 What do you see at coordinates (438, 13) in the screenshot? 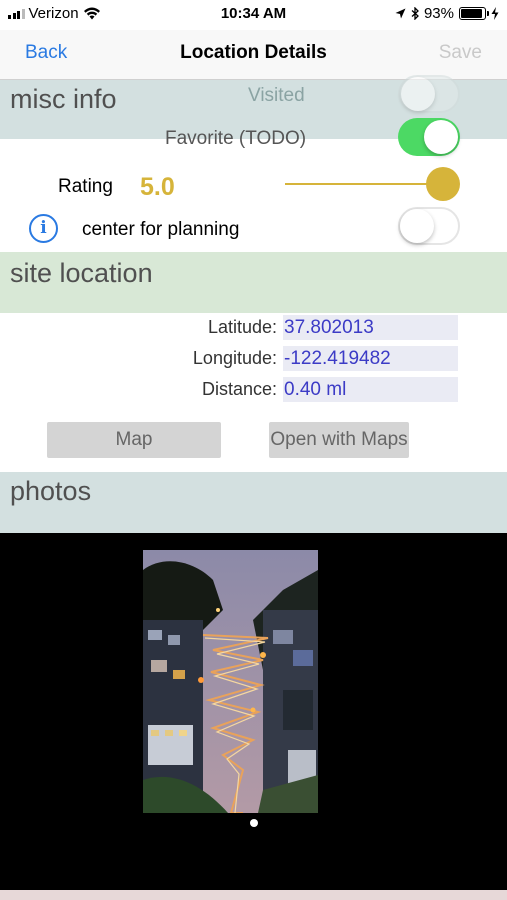
I see `battery-percent: 93%` at bounding box center [438, 13].